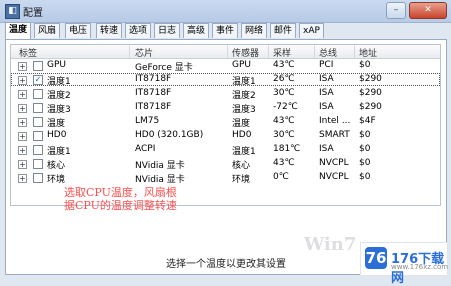 The height and width of the screenshot is (286, 451). What do you see at coordinates (368, 52) in the screenshot?
I see `column-address: 地址` at bounding box center [368, 52].